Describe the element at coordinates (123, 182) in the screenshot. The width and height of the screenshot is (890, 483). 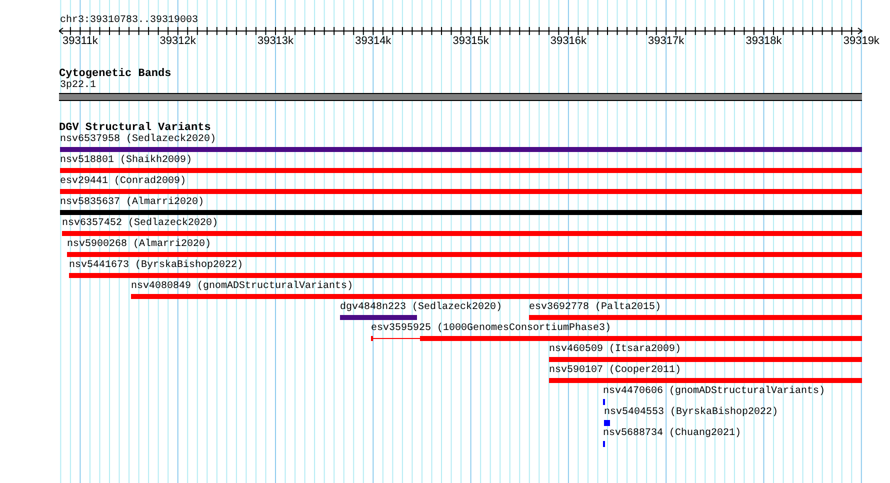
I see `variant-label: esv29441 (Conrad2009)` at that location.